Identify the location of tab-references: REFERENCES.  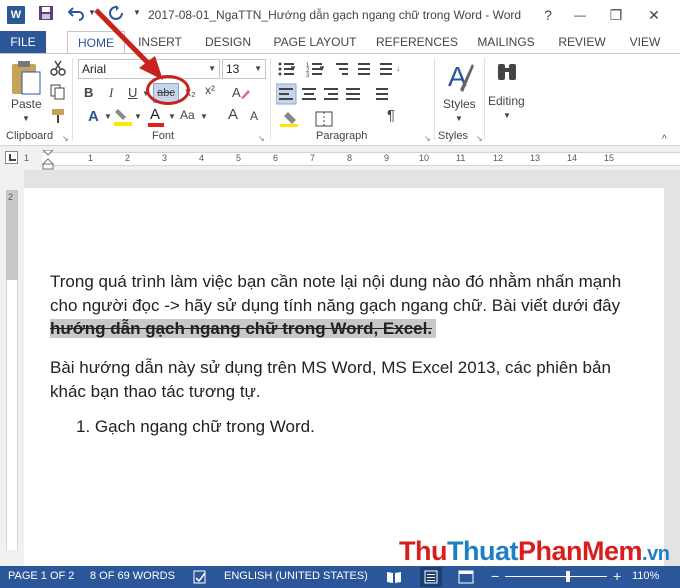
(417, 42).